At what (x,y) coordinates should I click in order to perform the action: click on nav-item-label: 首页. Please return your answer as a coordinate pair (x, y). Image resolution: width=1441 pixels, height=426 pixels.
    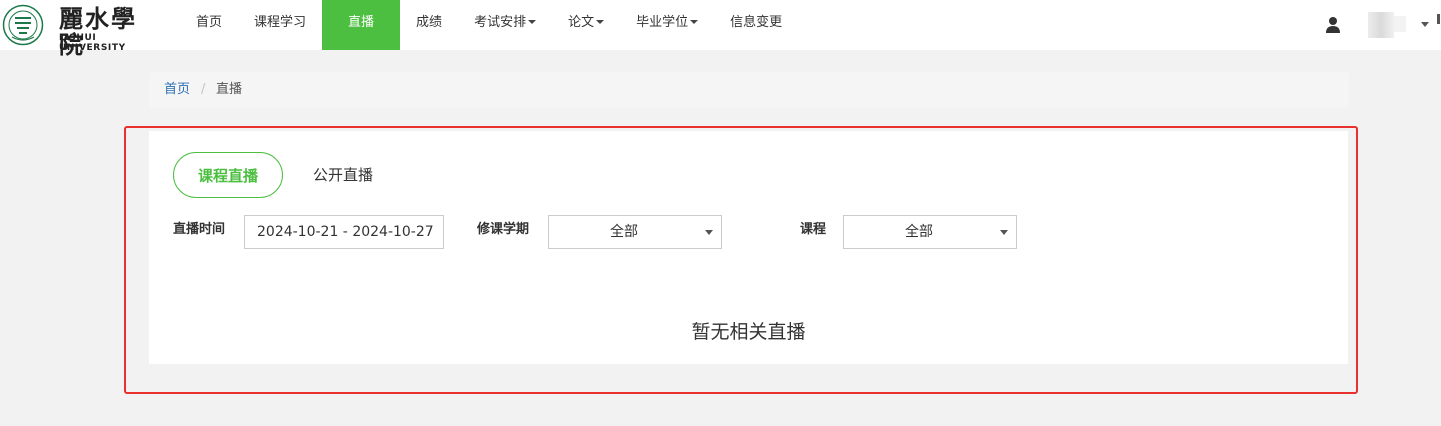
    Looking at the image, I should click on (209, 22).